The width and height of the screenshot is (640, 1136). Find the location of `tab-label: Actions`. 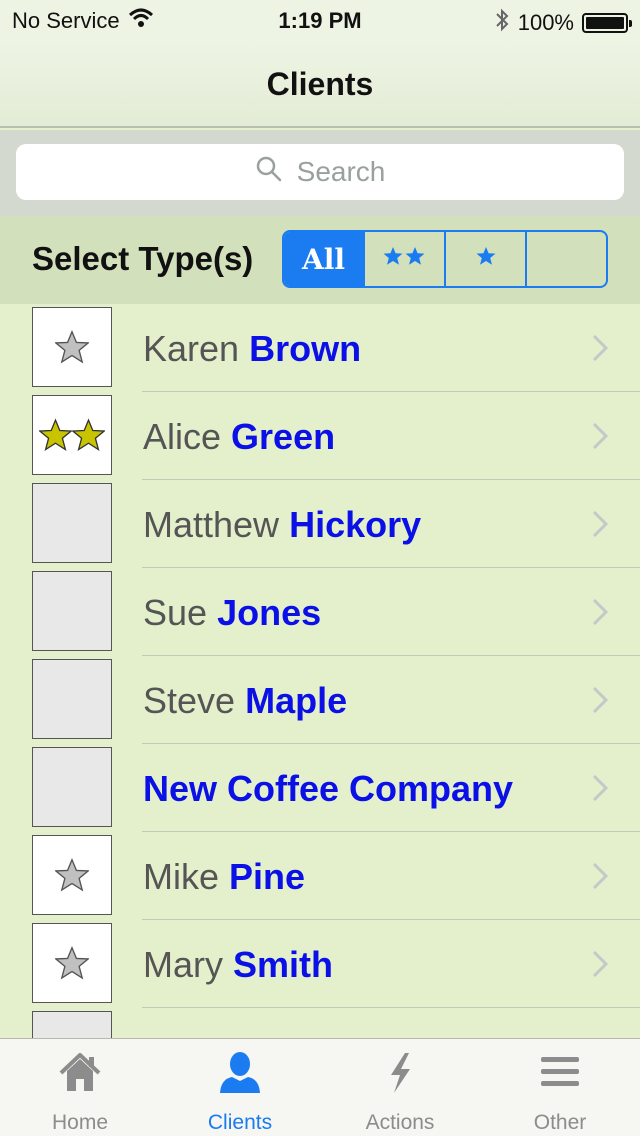

tab-label: Actions is located at coordinates (400, 1122).